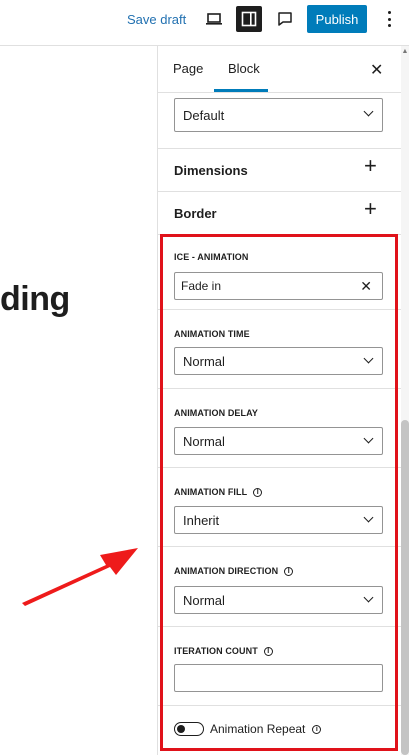 The width and height of the screenshot is (409, 755). Describe the element at coordinates (241, 90) in the screenshot. I see `active-tab-indicator` at that location.